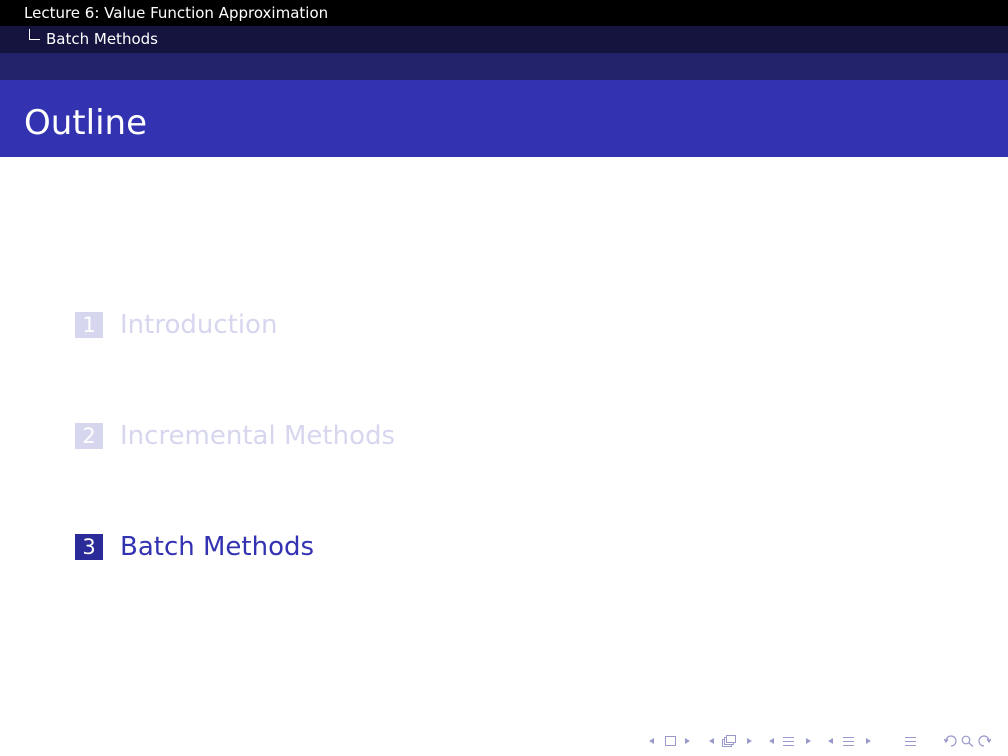 The image size is (1008, 756). I want to click on slide-next-icon, so click(687, 741).